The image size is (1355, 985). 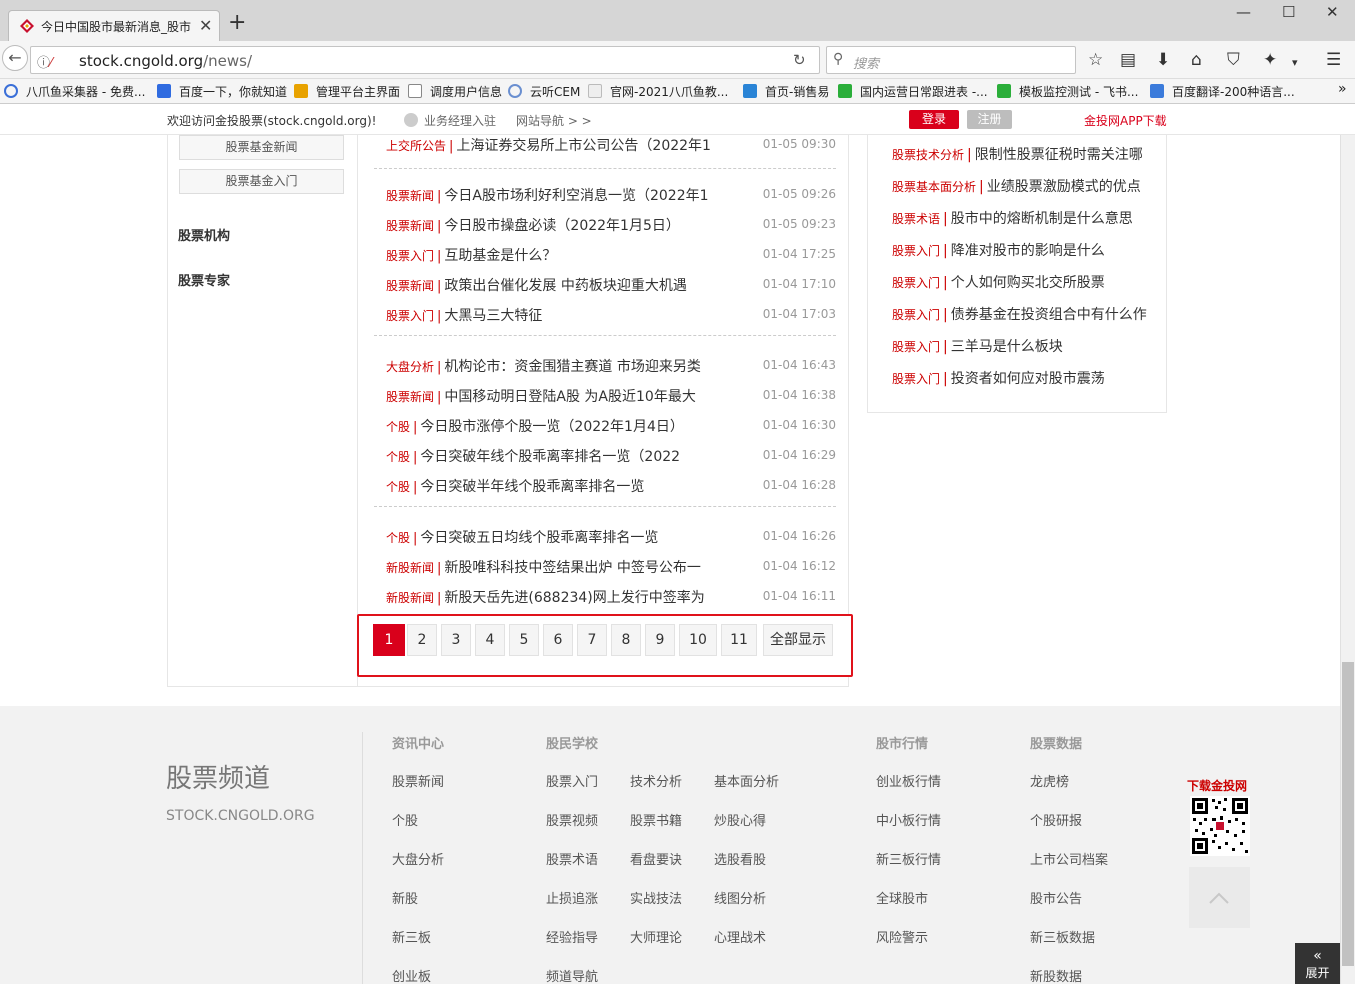 I want to click on item-title: 投资者如何应对股市震荡, so click(x=1028, y=379).